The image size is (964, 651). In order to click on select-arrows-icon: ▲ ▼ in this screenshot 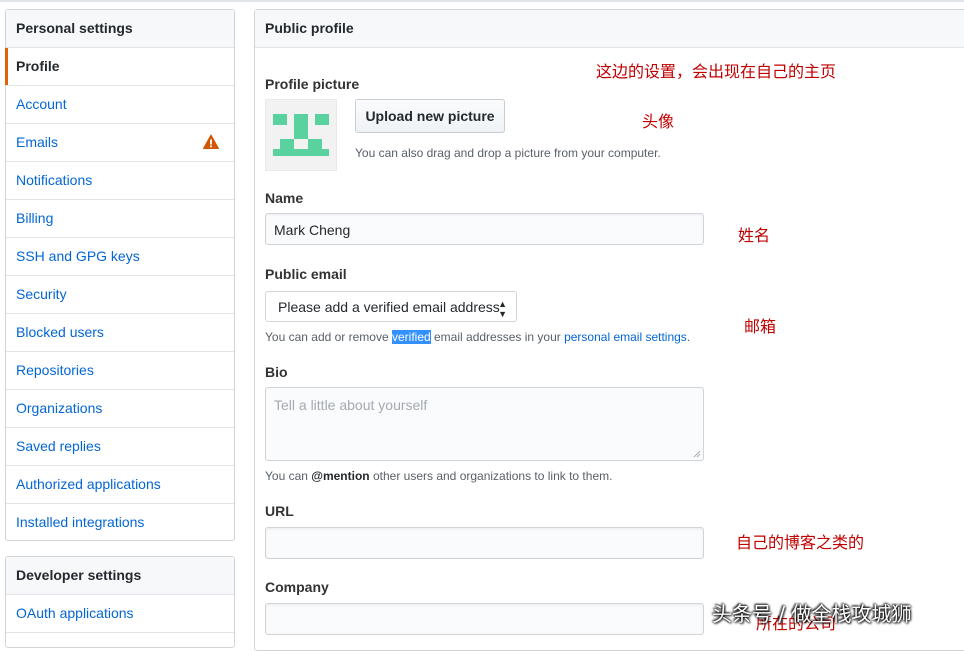, I will do `click(502, 309)`.